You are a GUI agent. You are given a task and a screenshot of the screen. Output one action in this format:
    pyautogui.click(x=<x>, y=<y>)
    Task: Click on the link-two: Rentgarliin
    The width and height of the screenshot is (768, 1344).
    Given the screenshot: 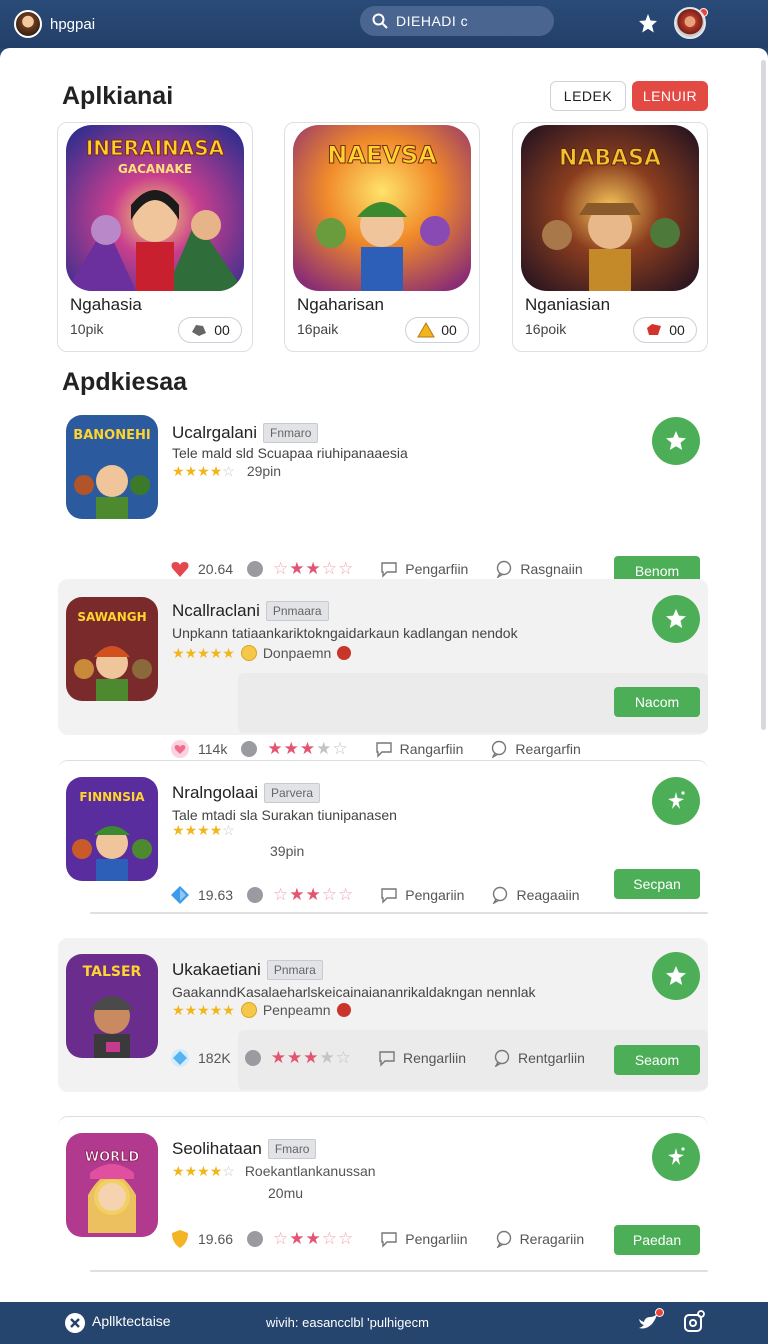 What is the action you would take?
    pyautogui.click(x=538, y=1058)
    